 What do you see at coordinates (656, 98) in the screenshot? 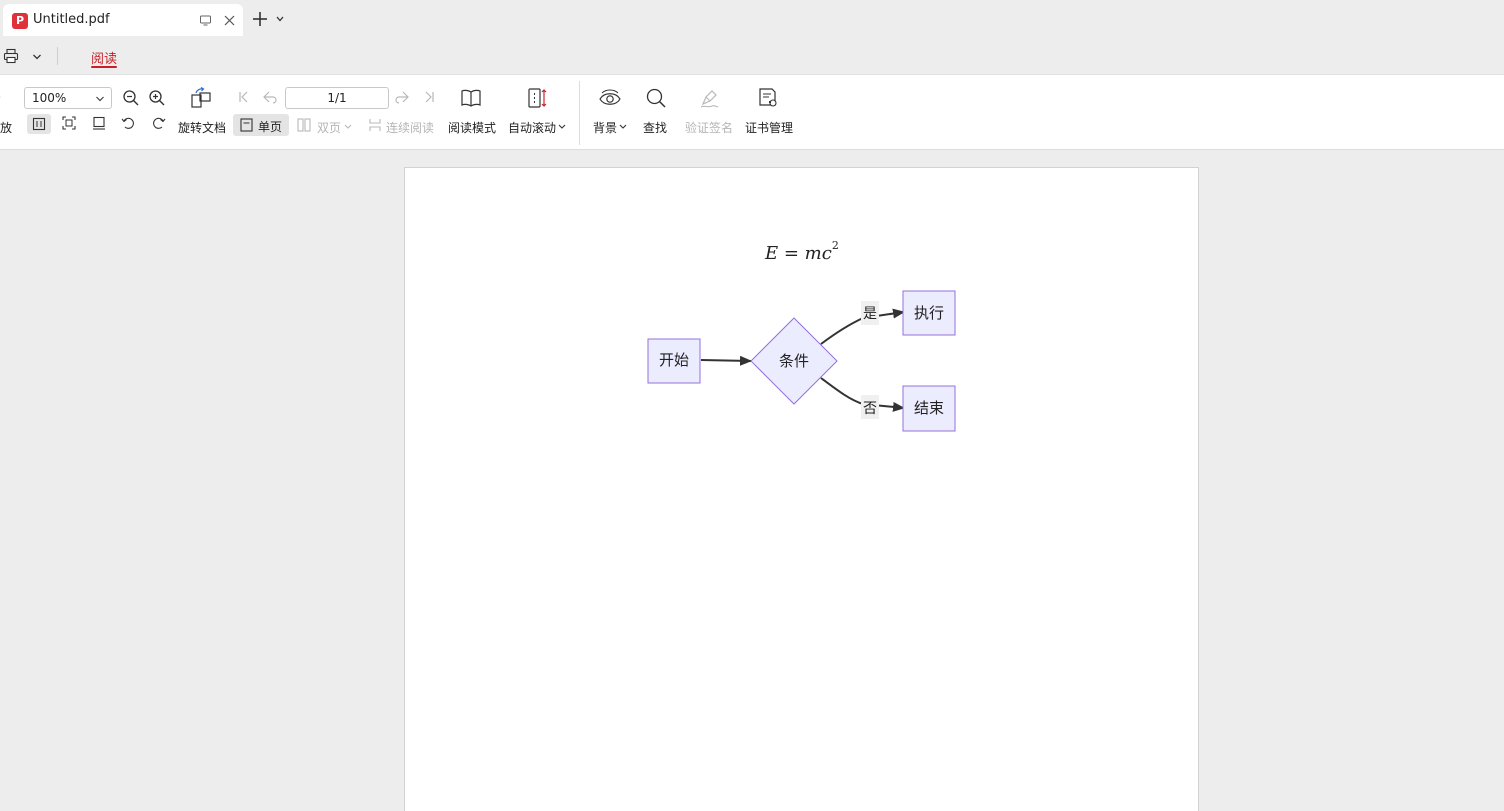
I see `search-icon` at bounding box center [656, 98].